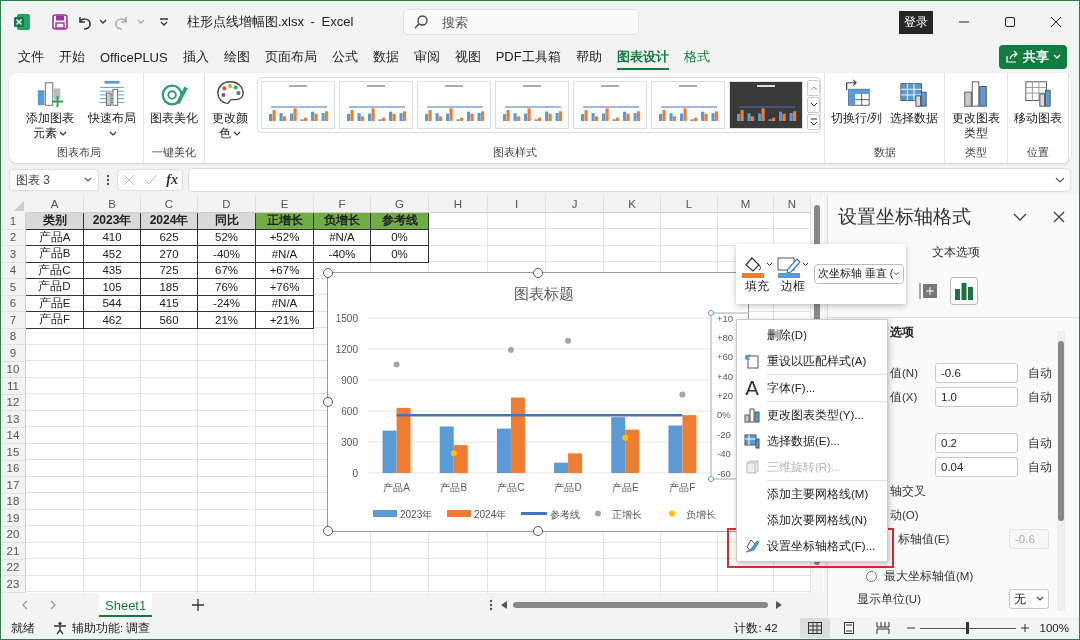 This screenshot has width=1080, height=640. What do you see at coordinates (285, 254) in the screenshot?
I see `table-cell: #N/A` at bounding box center [285, 254].